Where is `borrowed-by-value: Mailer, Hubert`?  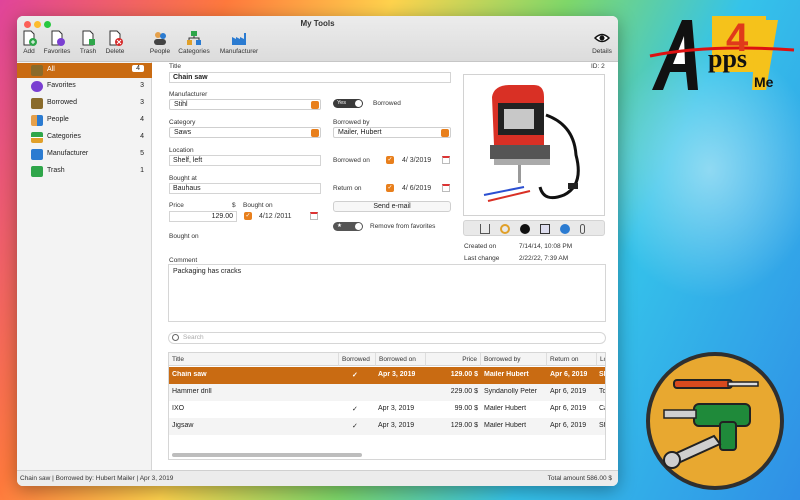
borrowed-by-value: Mailer, Hubert is located at coordinates (360, 132).